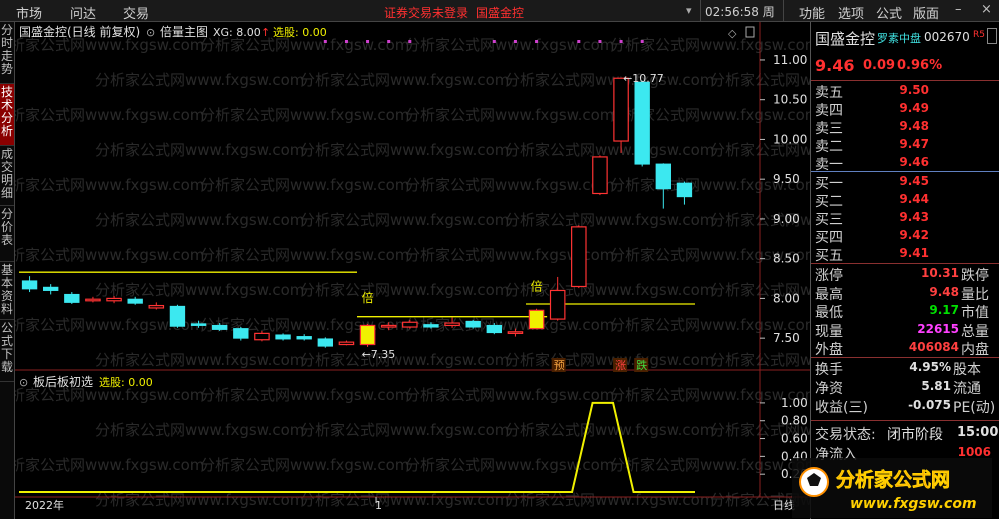 The image size is (999, 519). I want to click on status-value: 闭市阶段, so click(915, 435).